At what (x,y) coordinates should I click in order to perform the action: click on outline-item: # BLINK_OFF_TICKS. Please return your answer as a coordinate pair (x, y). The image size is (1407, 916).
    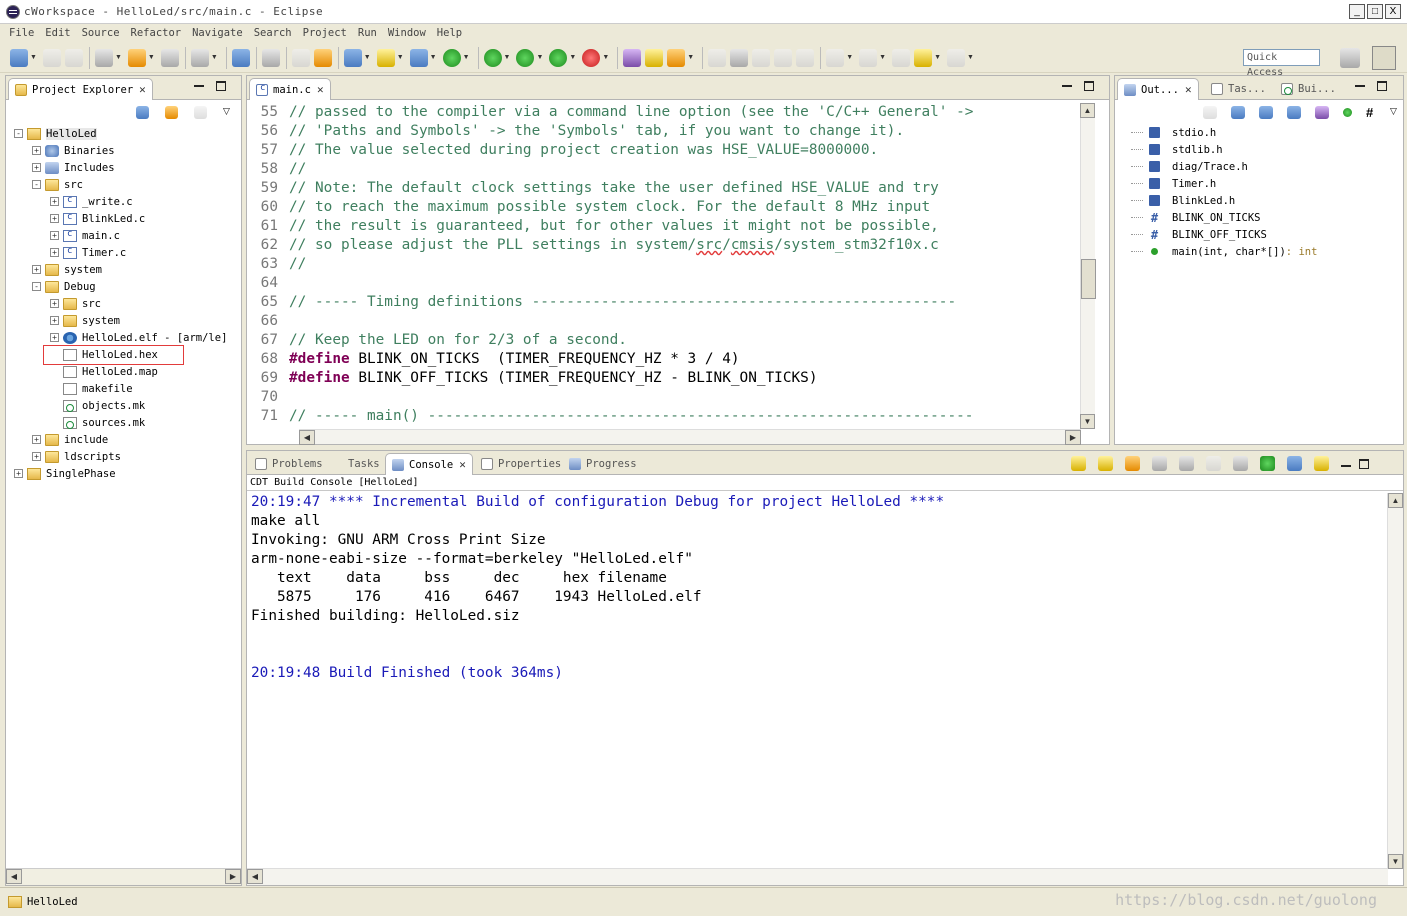
    Looking at the image, I should click on (1199, 234).